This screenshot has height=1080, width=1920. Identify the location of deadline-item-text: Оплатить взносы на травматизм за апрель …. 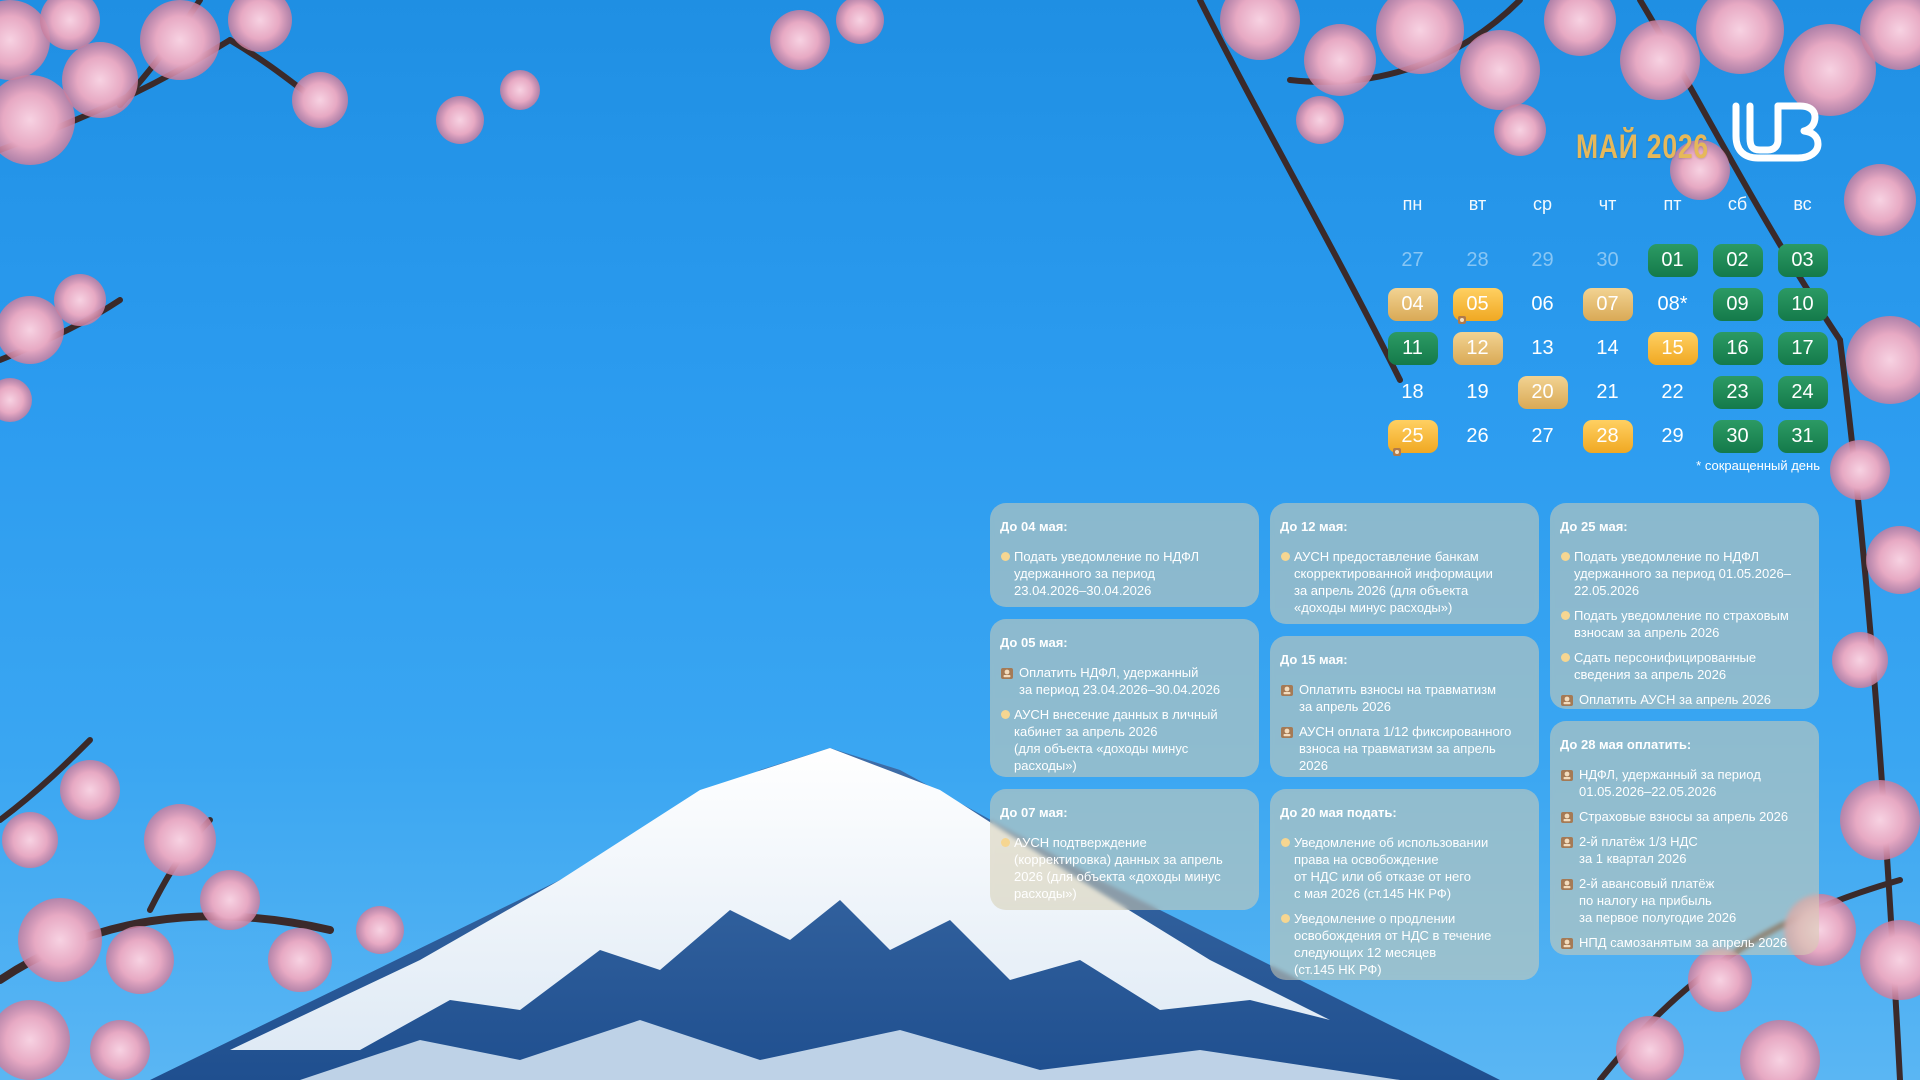
(1398, 698).